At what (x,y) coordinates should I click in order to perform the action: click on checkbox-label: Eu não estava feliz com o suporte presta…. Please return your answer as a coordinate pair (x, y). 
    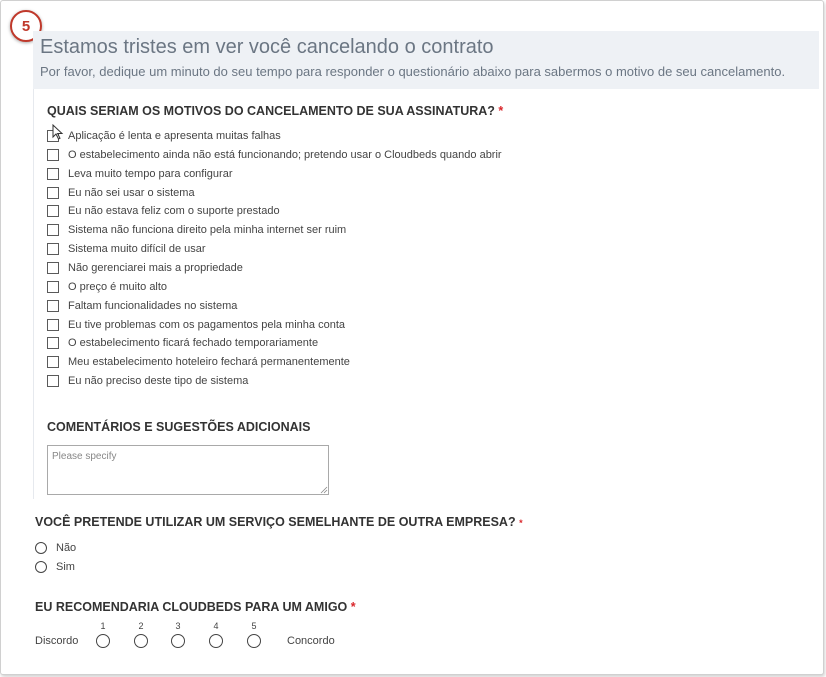
    Looking at the image, I should click on (174, 211).